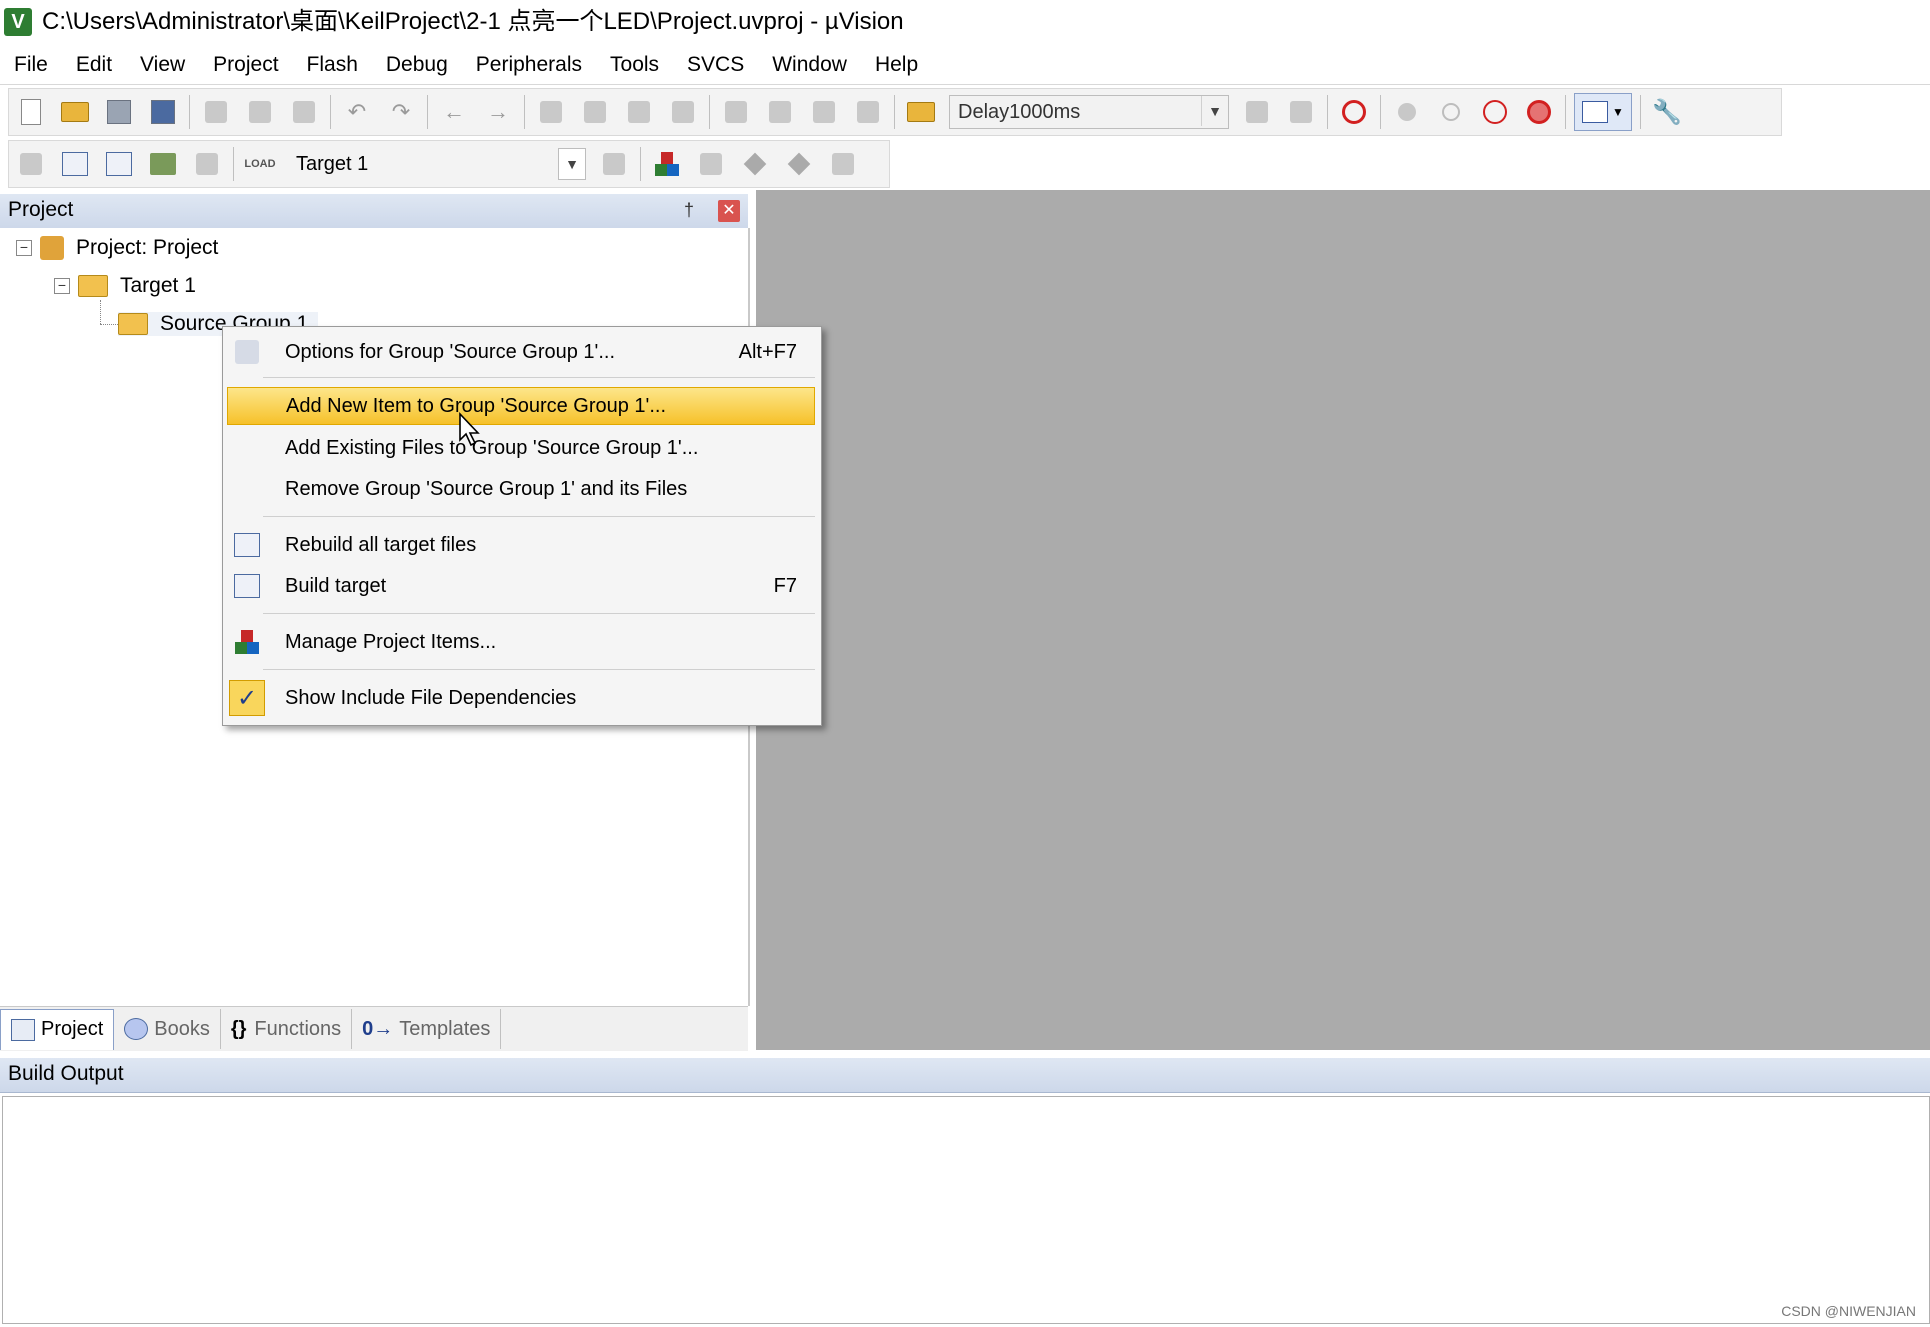 This screenshot has height=1327, width=1930. I want to click on tree-item-target: − Target 1, so click(125, 286).